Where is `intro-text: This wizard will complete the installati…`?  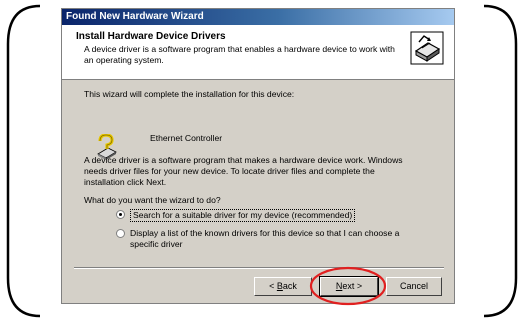
intro-text: This wizard will complete the installati… is located at coordinates (189, 94).